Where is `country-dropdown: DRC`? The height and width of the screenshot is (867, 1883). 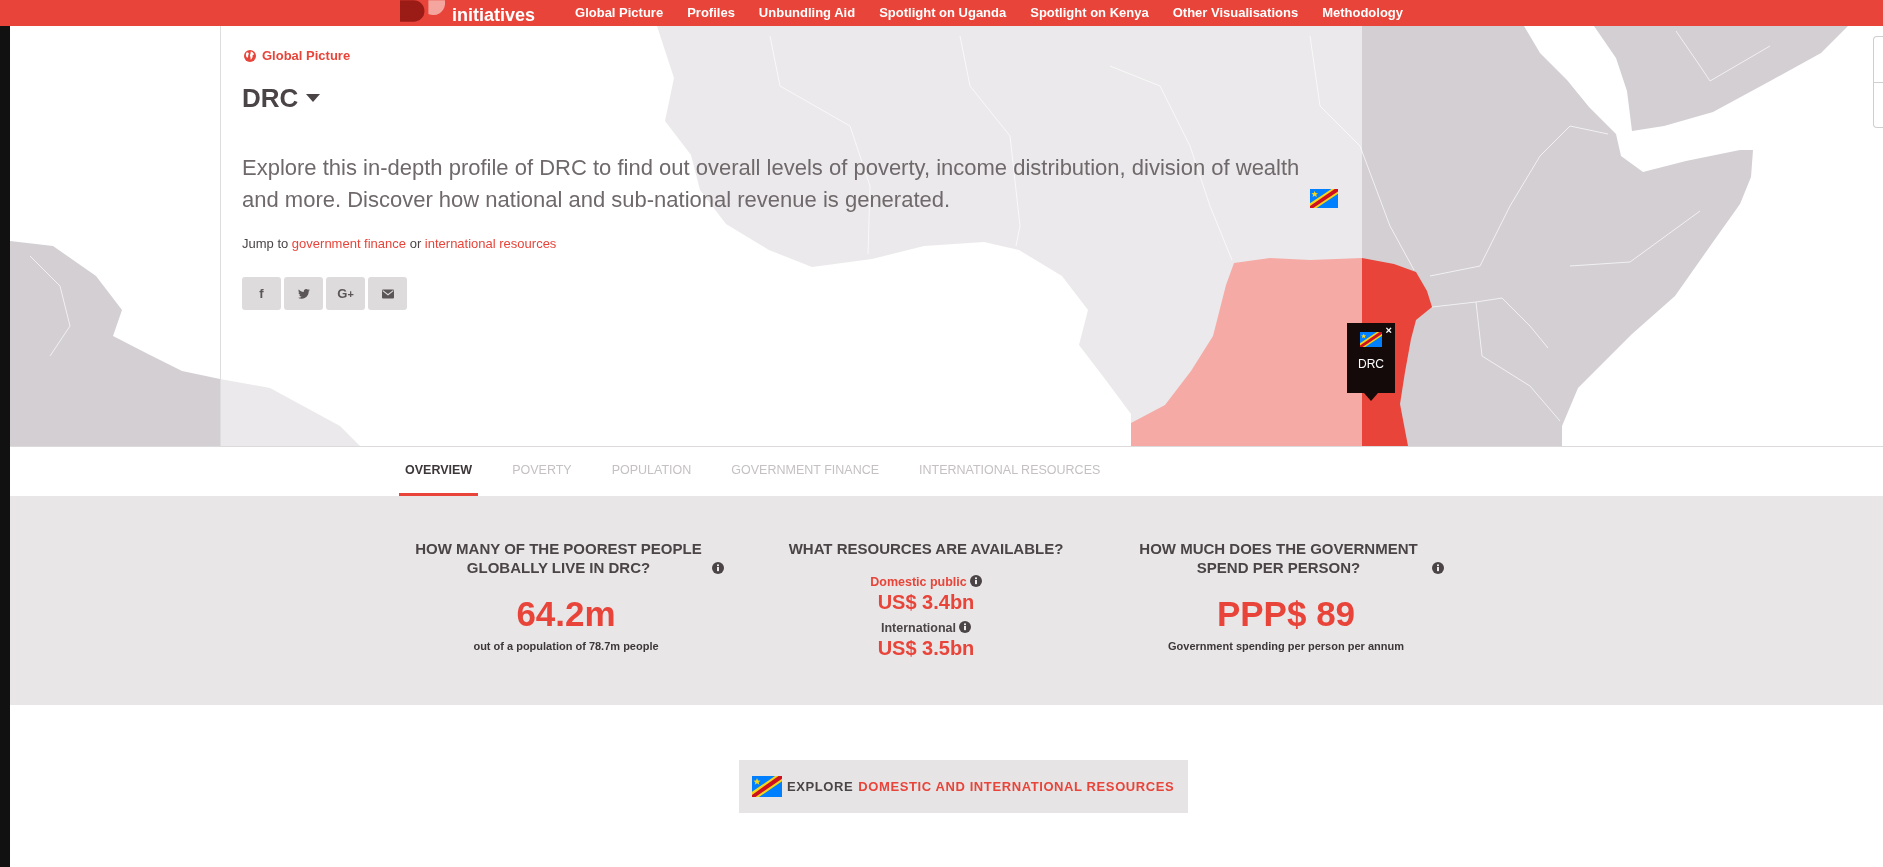
country-dropdown: DRC is located at coordinates (281, 98).